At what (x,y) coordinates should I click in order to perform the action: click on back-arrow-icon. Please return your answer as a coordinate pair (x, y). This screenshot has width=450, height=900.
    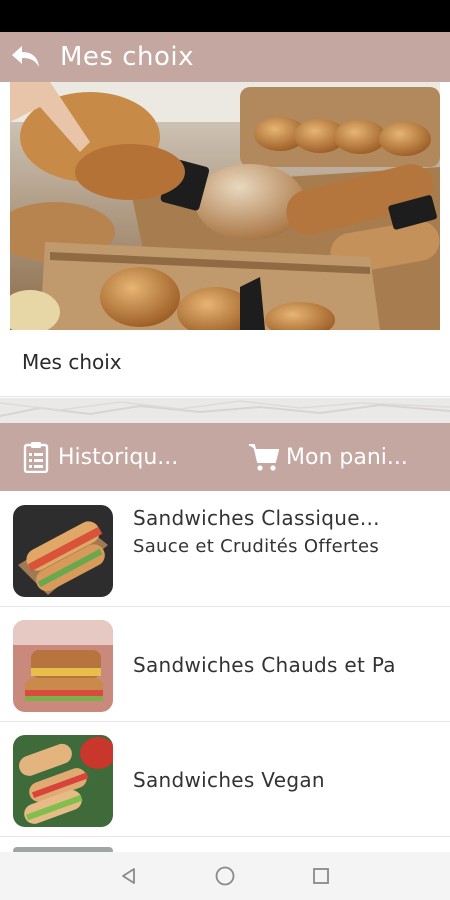
    Looking at the image, I should click on (25, 56).